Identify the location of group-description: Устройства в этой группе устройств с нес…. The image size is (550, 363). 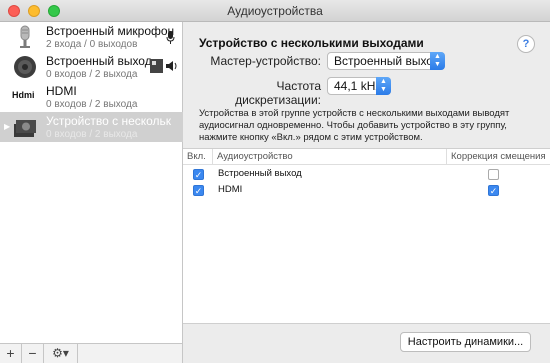
(354, 125).